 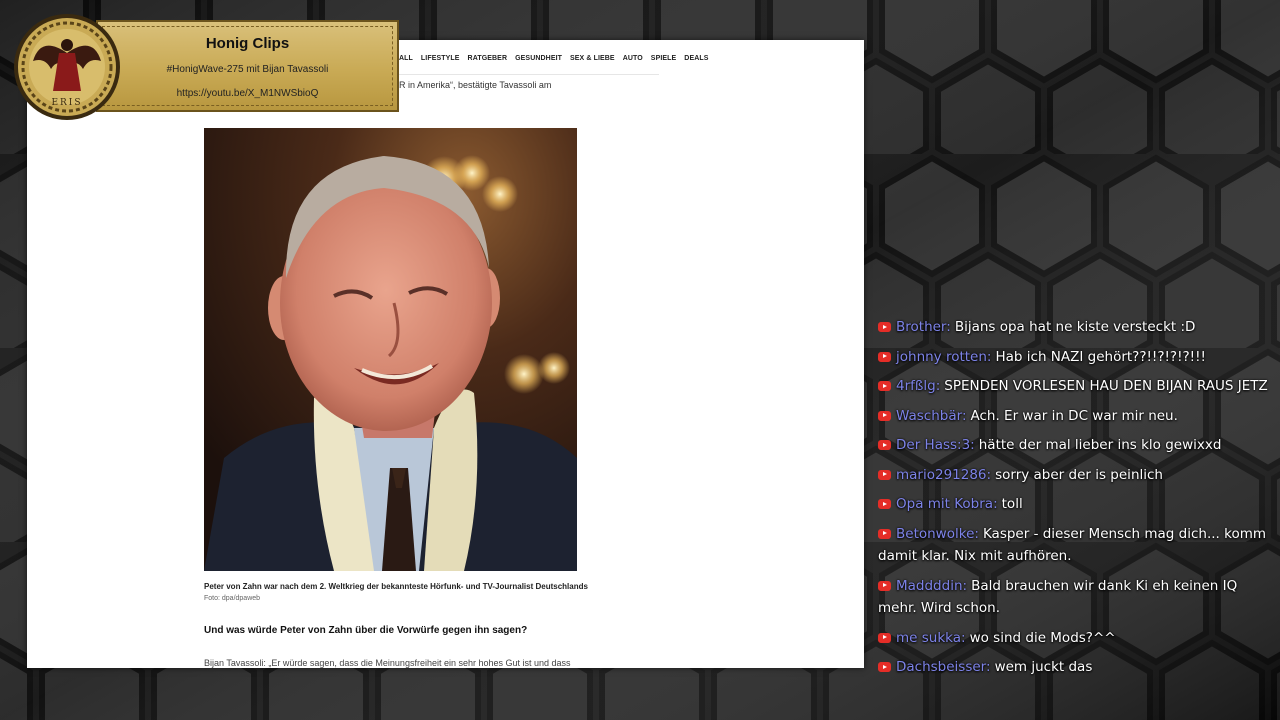 I want to click on chat-text: Ach. Er war in DC war mir neu., so click(x=1074, y=415).